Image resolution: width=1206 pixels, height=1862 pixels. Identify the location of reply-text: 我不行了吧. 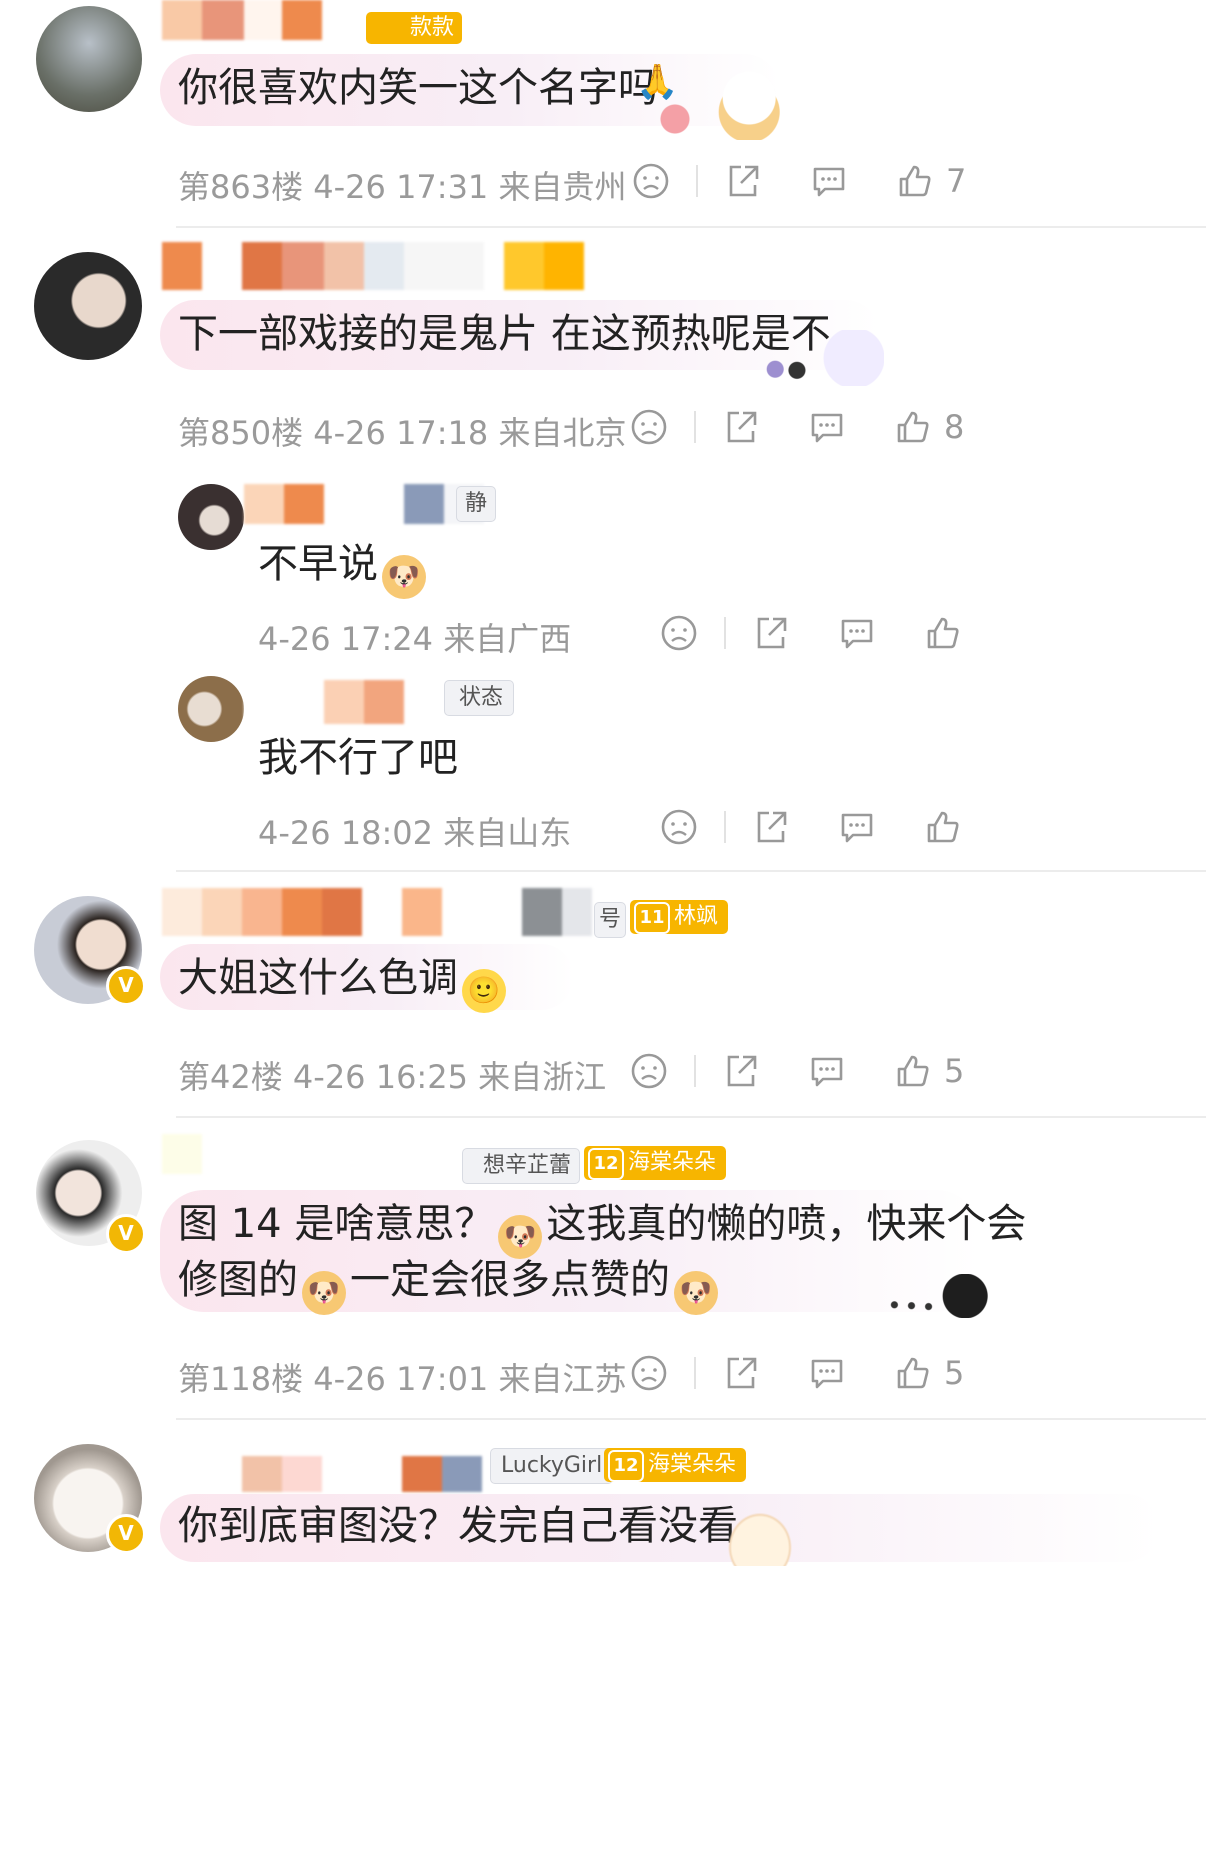
(358, 758).